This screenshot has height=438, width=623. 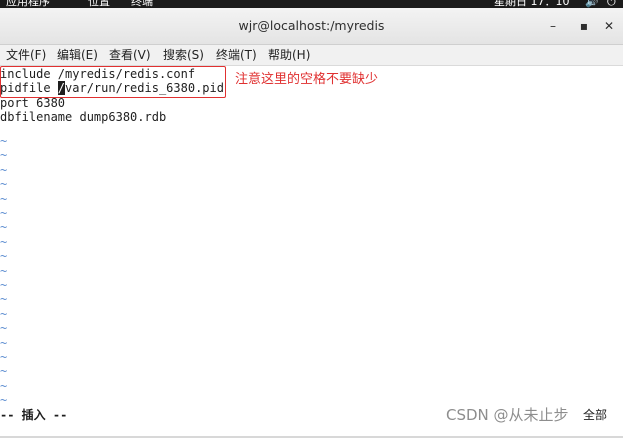 I want to click on close-button: ✕, so click(x=609, y=26).